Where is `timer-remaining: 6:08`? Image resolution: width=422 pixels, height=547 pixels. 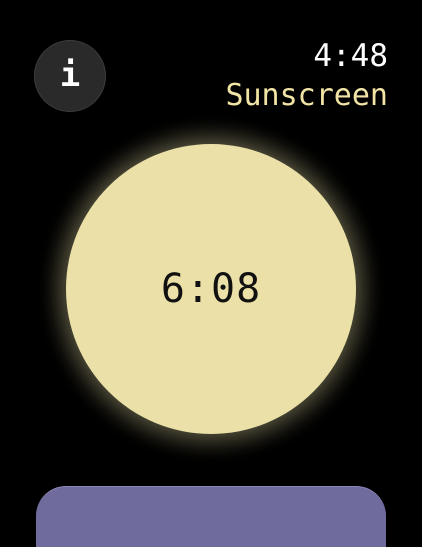 timer-remaining: 6:08 is located at coordinates (211, 289).